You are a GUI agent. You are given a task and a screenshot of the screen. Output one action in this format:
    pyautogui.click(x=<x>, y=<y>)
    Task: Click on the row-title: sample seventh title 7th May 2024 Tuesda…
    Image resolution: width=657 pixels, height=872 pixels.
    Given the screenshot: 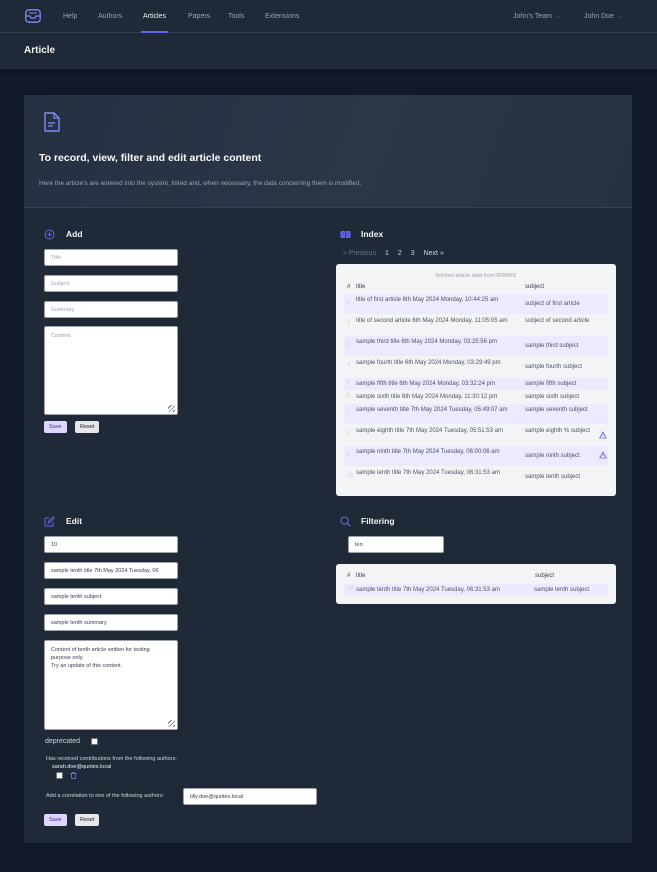 What is the action you would take?
    pyautogui.click(x=432, y=410)
    